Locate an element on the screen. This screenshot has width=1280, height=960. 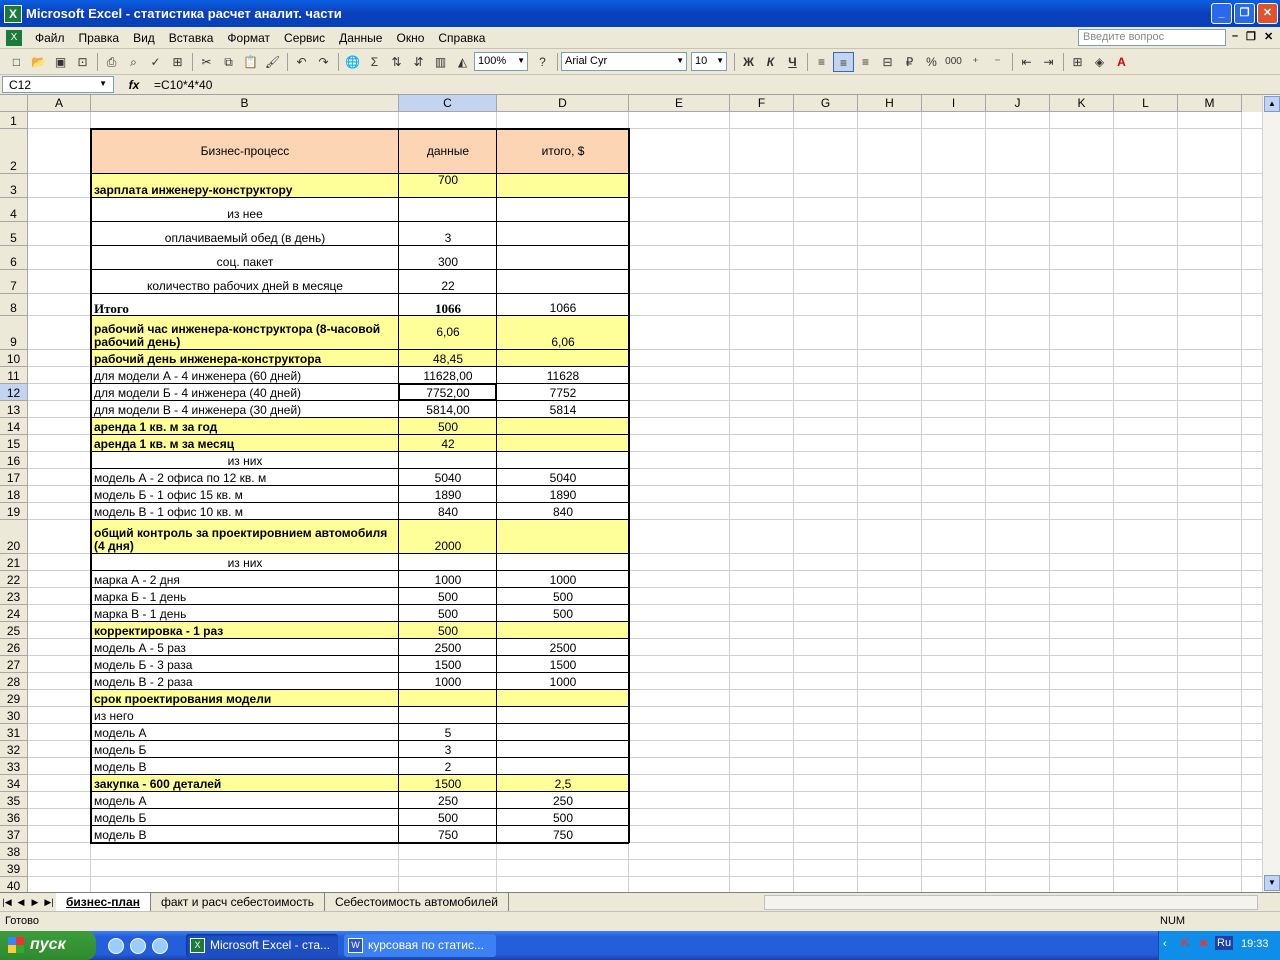
cell-B11: для модели А - 4 инженера (60 дней) is located at coordinates (245, 375).